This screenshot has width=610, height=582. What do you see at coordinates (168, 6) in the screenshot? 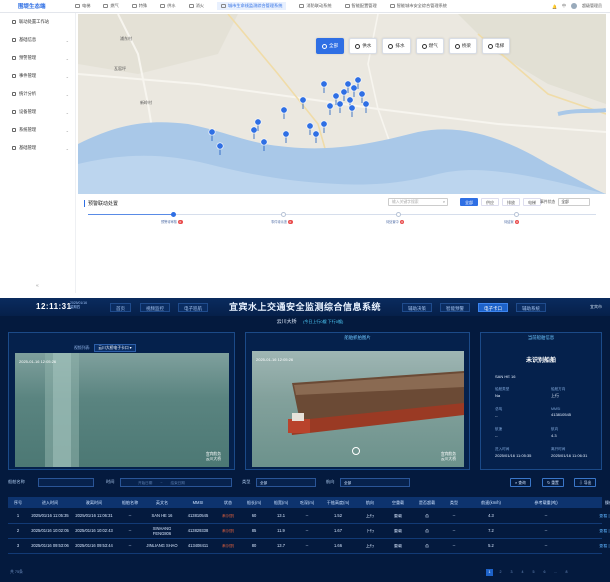
I see `top-tab: 供水` at bounding box center [168, 6].